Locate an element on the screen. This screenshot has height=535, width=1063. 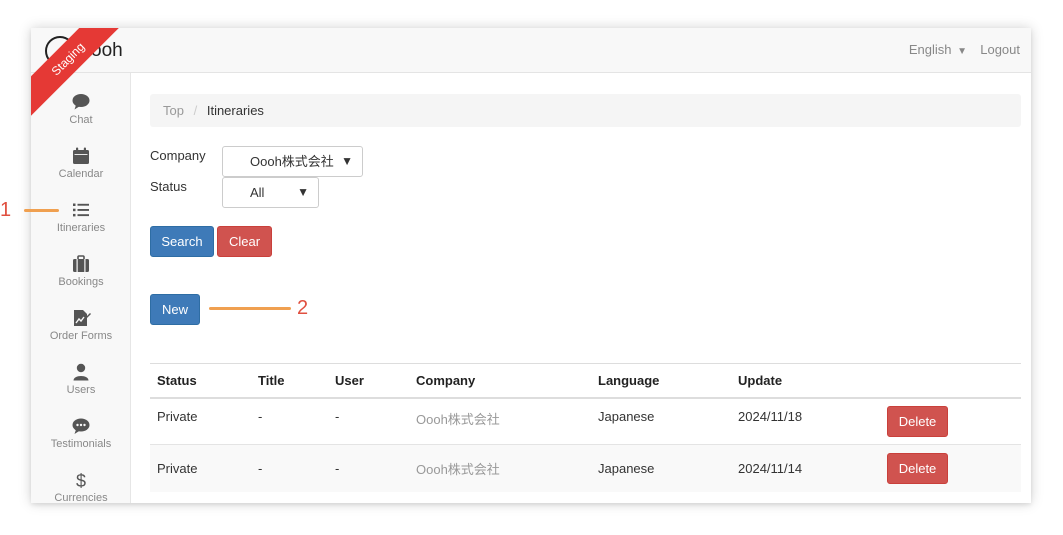
header-update: Update is located at coordinates (805, 381).